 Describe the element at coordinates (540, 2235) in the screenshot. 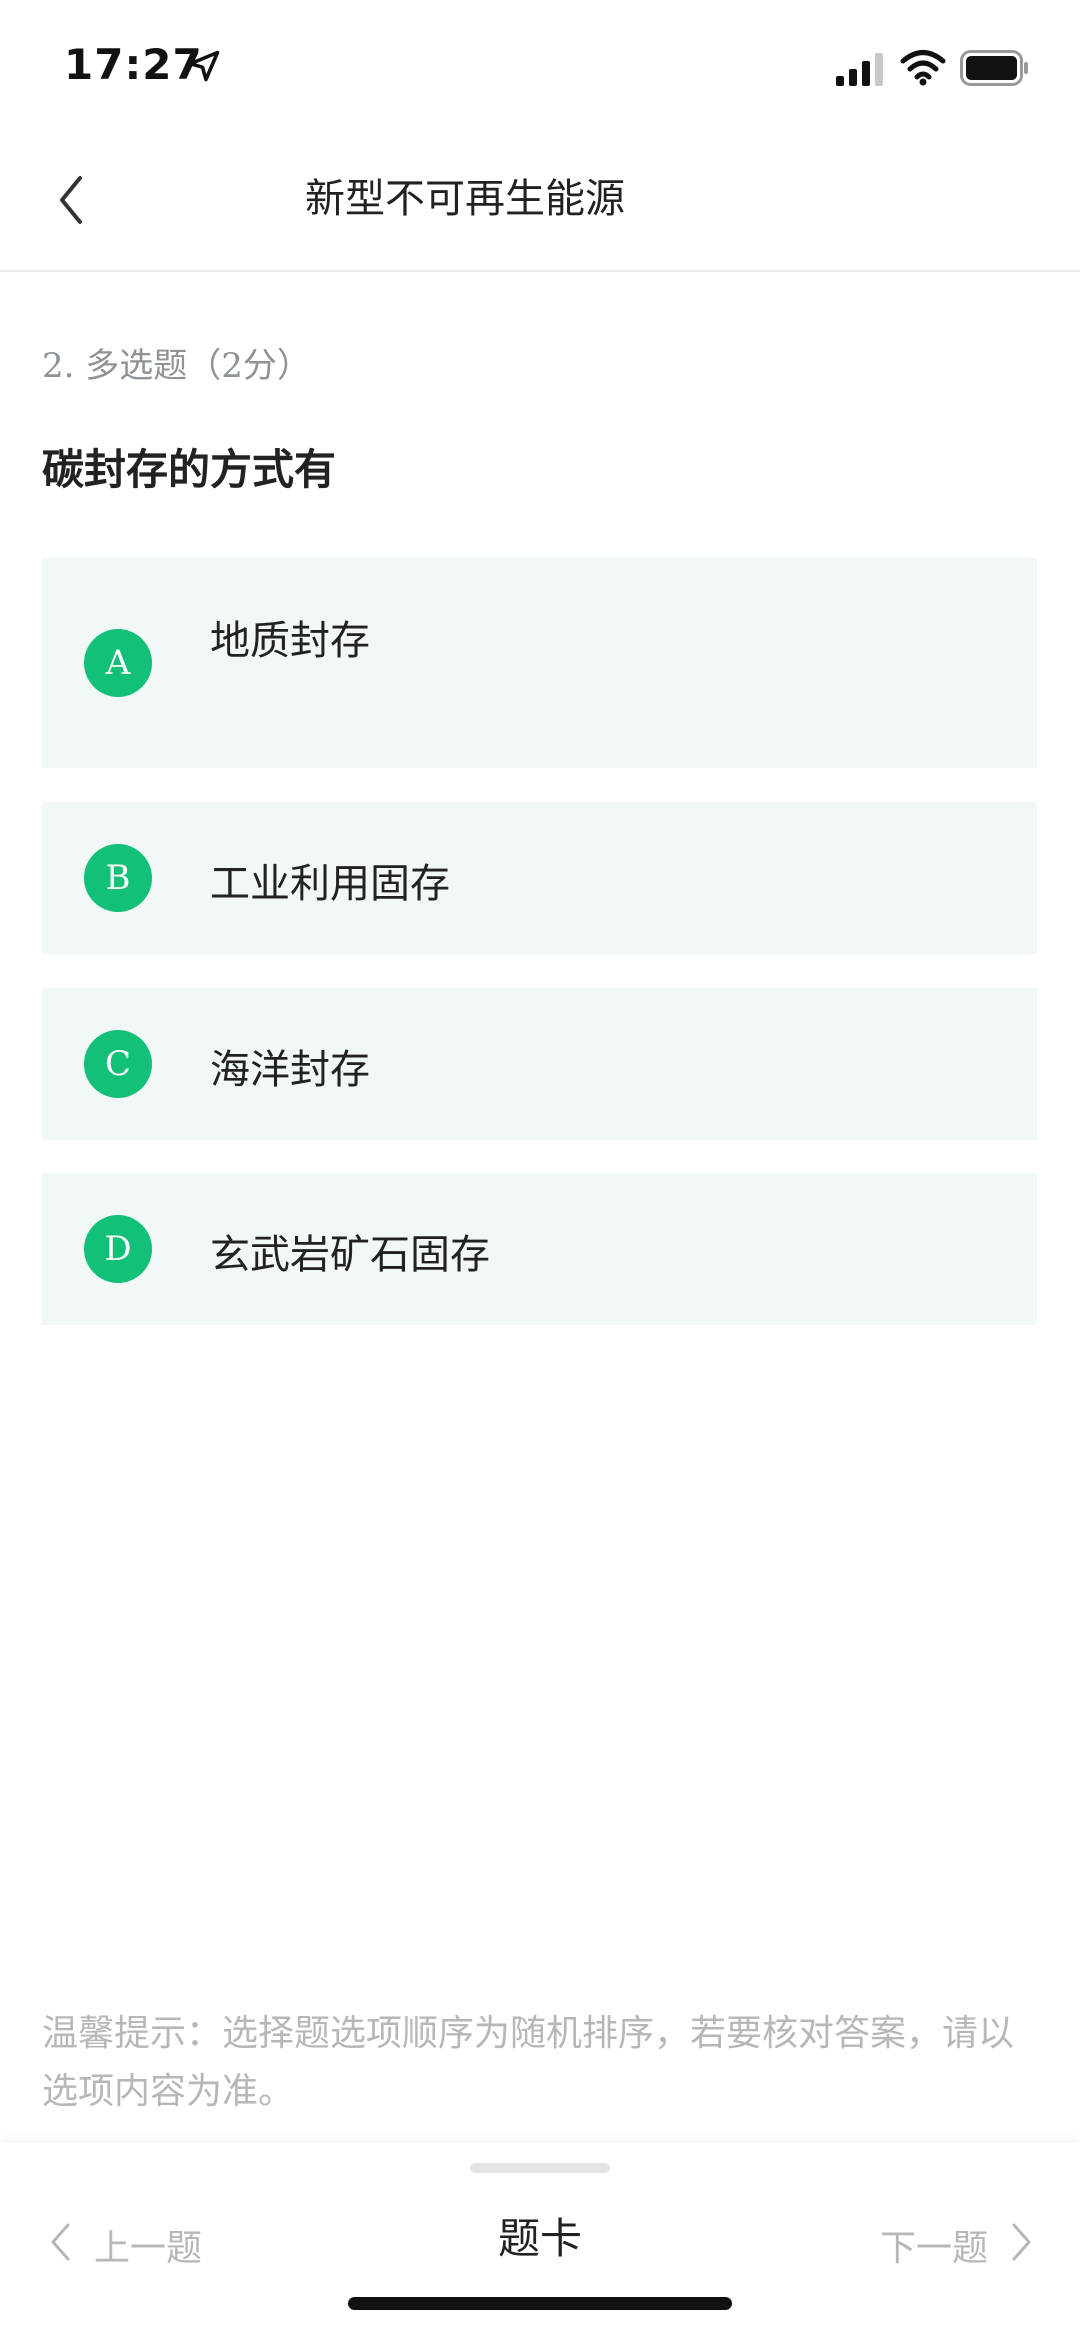

I see `question-card-button: 题卡` at that location.